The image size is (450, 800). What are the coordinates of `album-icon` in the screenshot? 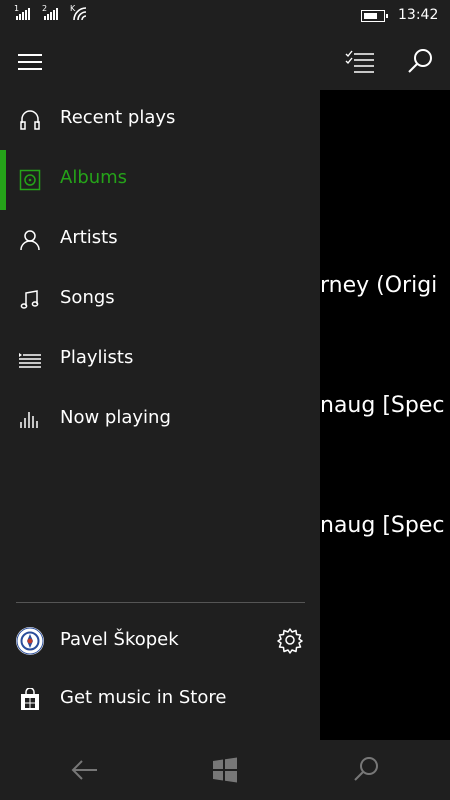 It's located at (30, 180).